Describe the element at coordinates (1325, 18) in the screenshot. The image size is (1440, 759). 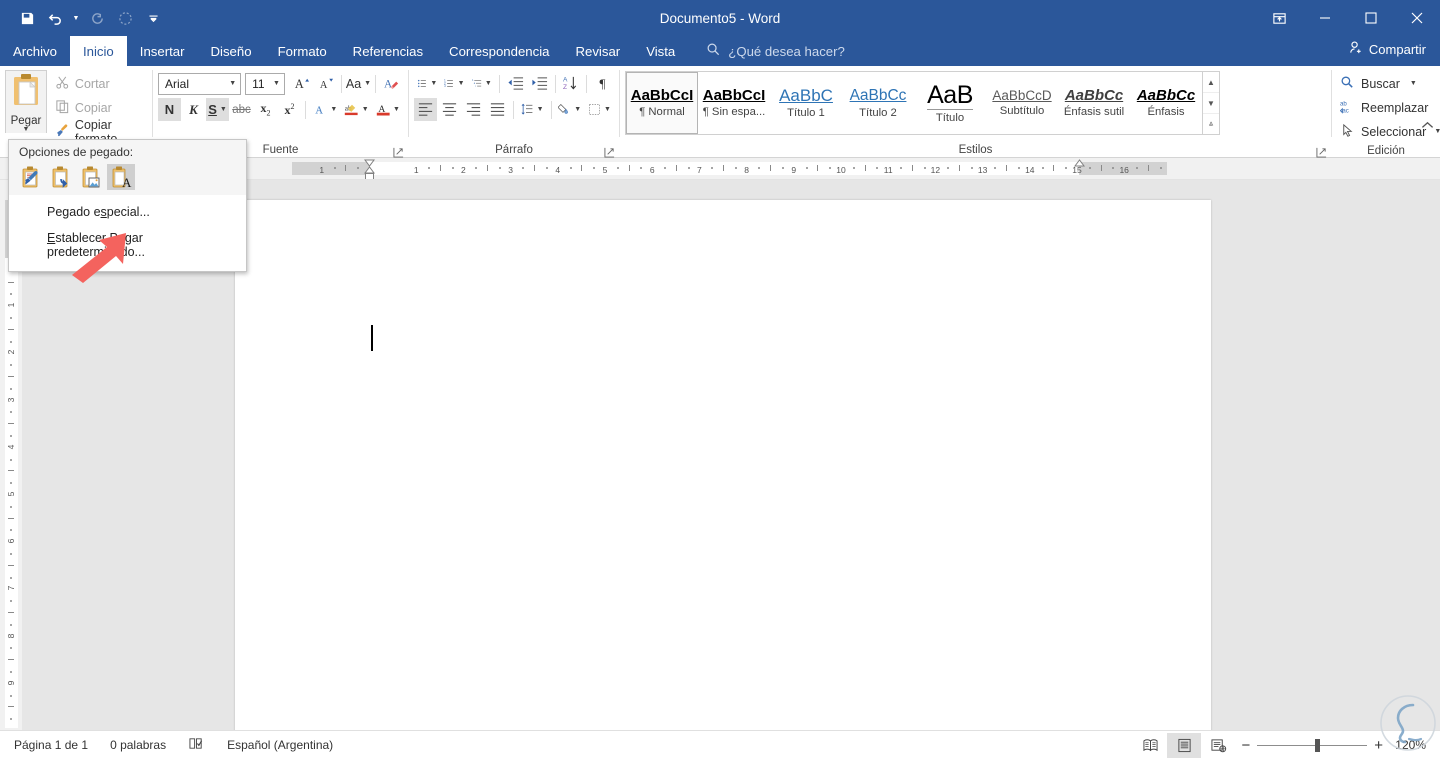
I see `minimize-icon` at that location.